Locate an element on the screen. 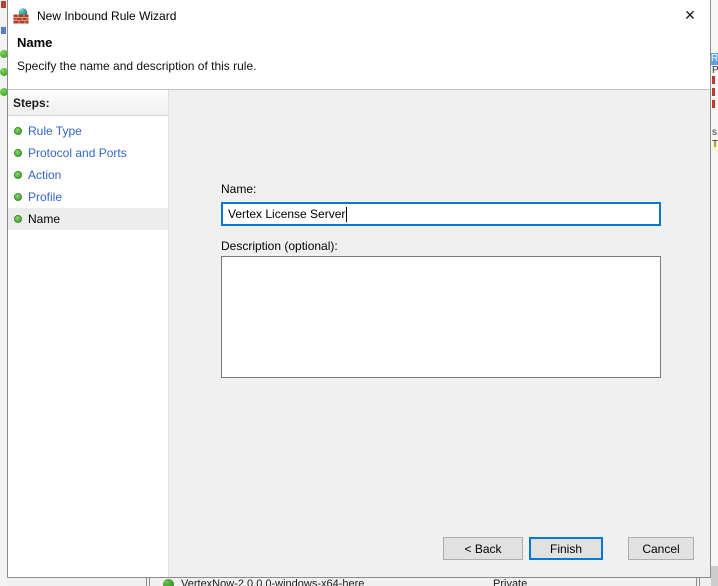 This screenshot has height=586, width=718. firewall-icon is located at coordinates (21, 16).